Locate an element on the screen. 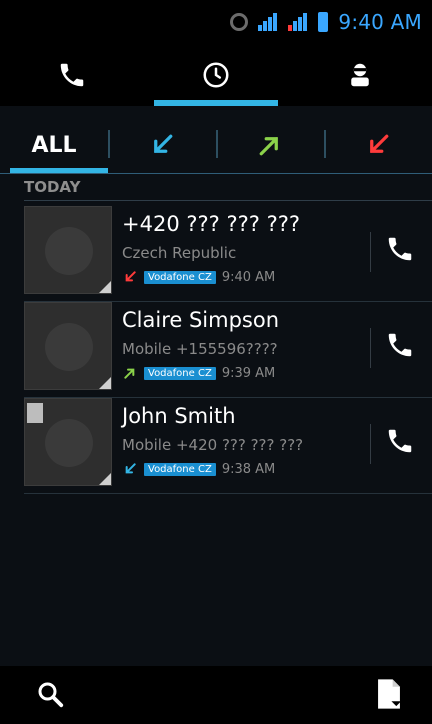  filter-outgoing is located at coordinates (270, 145).